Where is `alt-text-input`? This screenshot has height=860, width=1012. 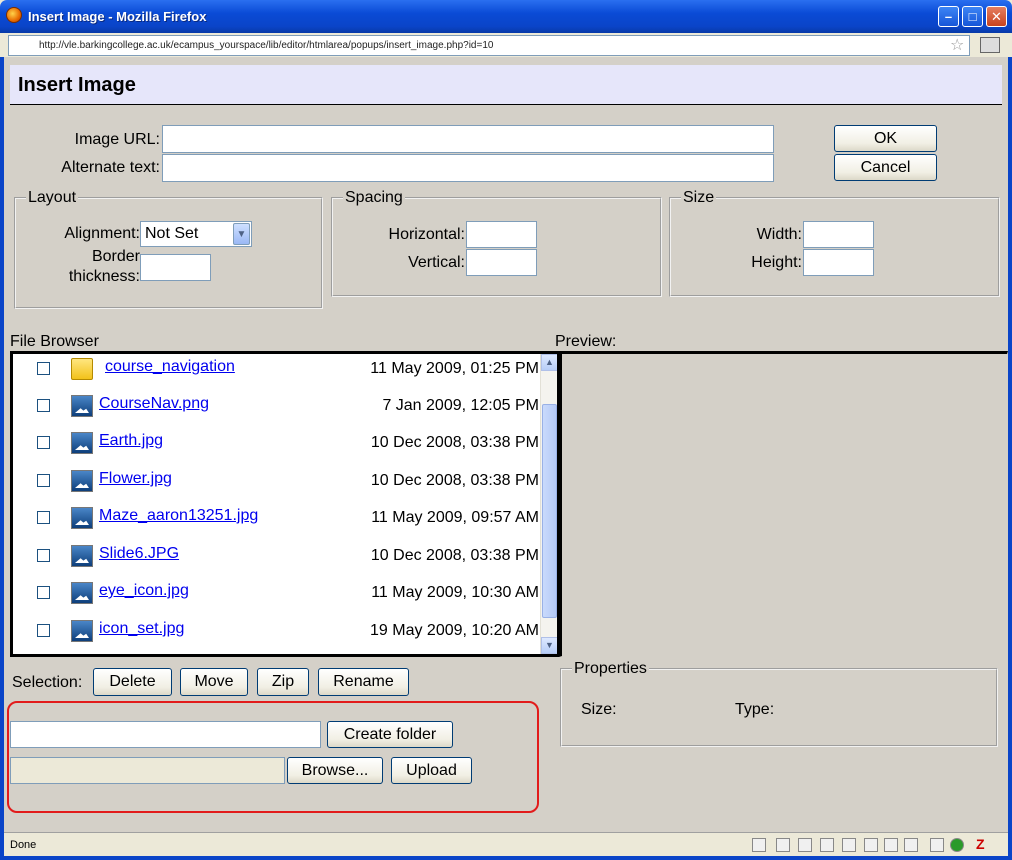 alt-text-input is located at coordinates (468, 168).